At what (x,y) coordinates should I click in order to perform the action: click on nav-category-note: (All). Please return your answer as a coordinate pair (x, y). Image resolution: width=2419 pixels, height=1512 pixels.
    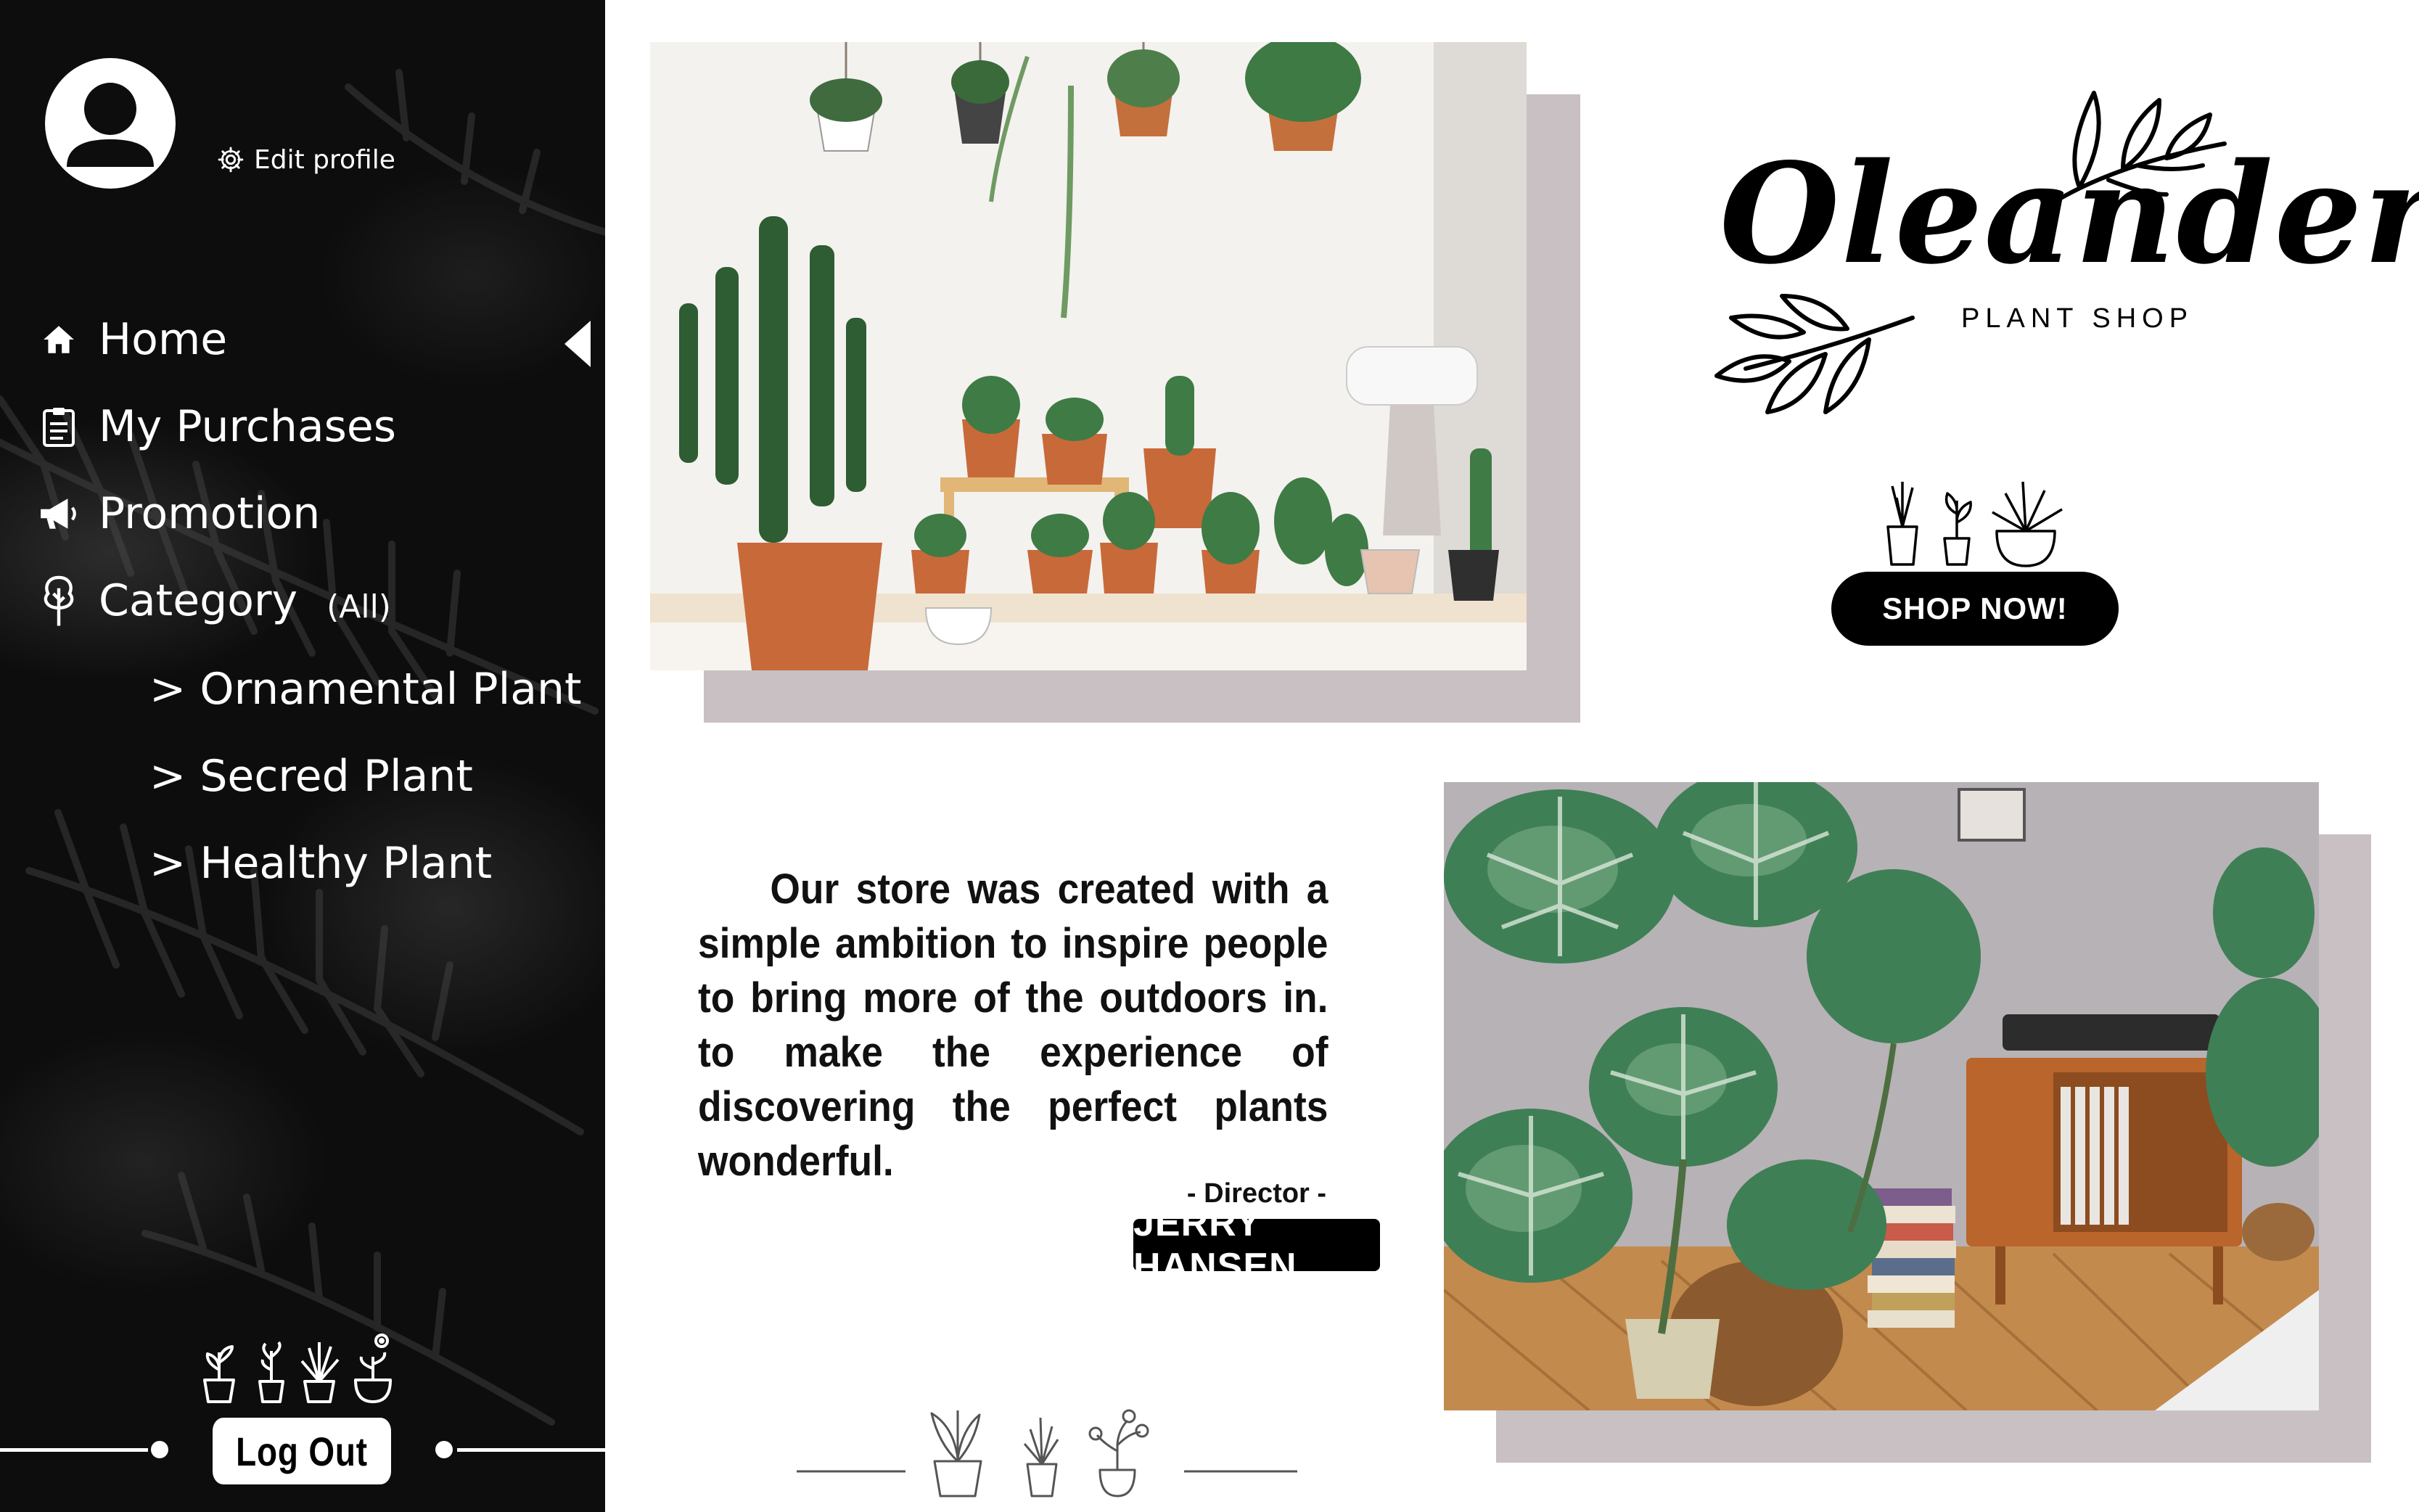
    Looking at the image, I should click on (358, 607).